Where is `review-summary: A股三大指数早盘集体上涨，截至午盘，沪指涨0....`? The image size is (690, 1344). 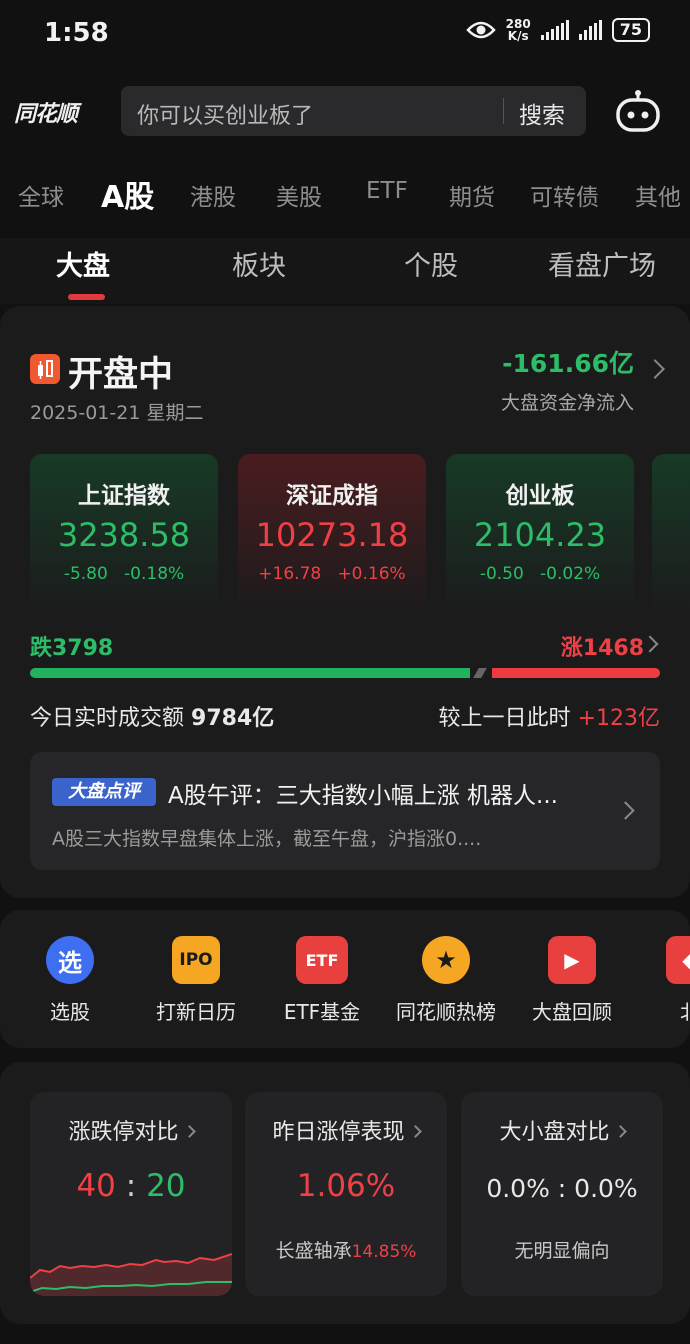
review-summary: A股三大指数早盘集体上涨，截至午盘，沪指涨0.... is located at coordinates (266, 837).